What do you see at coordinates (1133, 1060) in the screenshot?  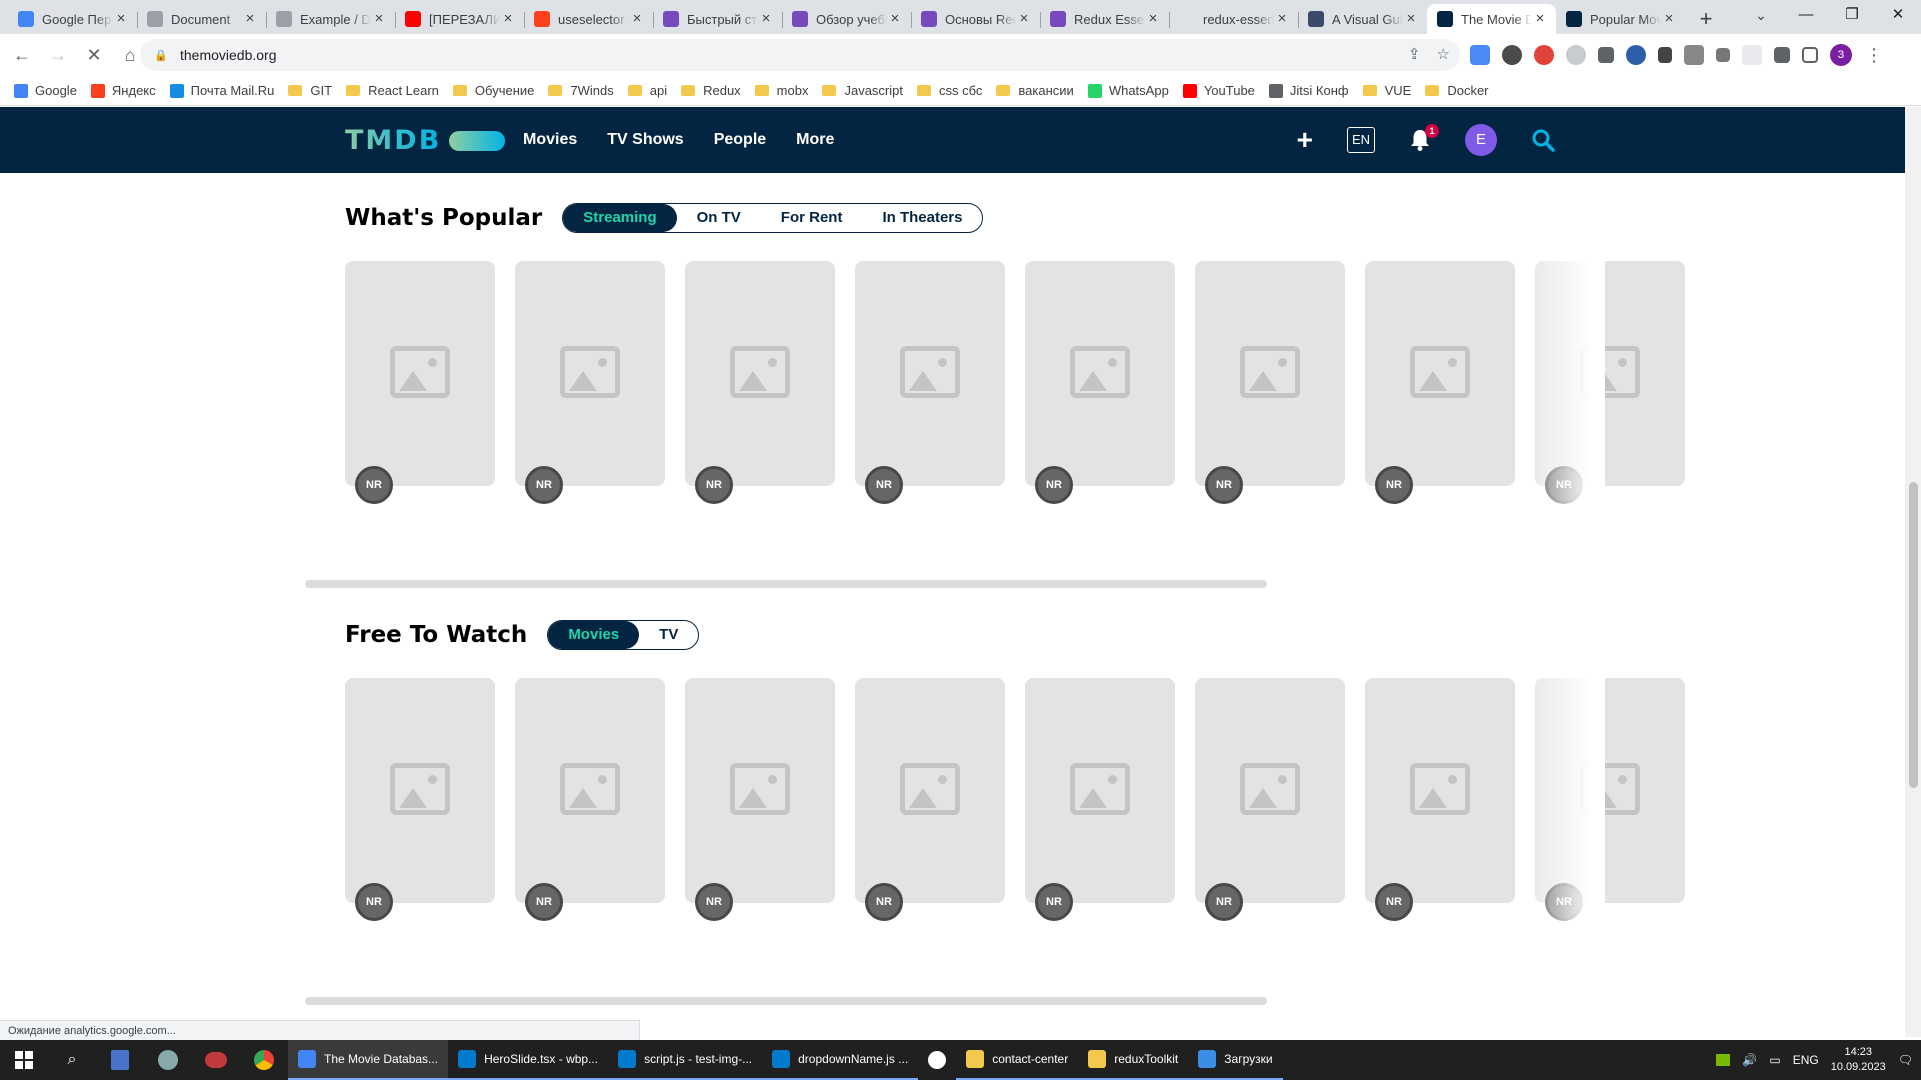 I see `taskbar-app: reduxToolkit` at bounding box center [1133, 1060].